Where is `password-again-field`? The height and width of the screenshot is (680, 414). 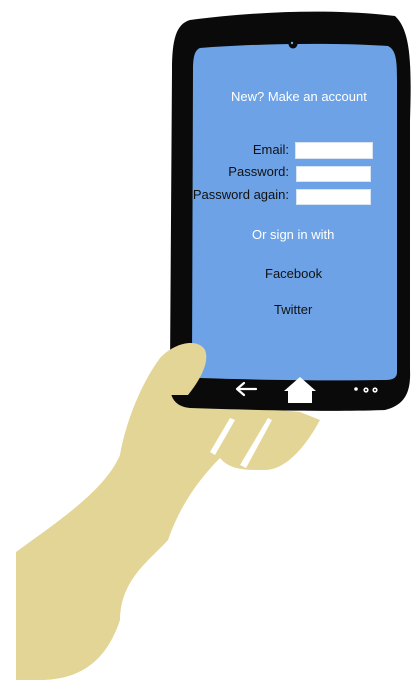 password-again-field is located at coordinates (333, 197).